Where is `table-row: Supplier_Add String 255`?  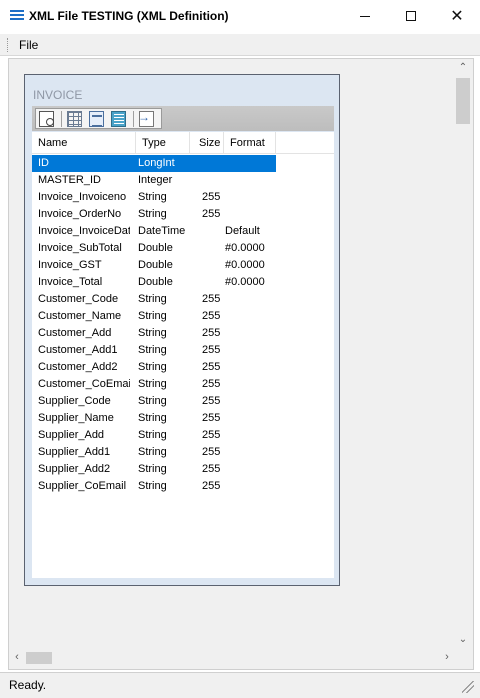 table-row: Supplier_Add String 255 is located at coordinates (154, 435).